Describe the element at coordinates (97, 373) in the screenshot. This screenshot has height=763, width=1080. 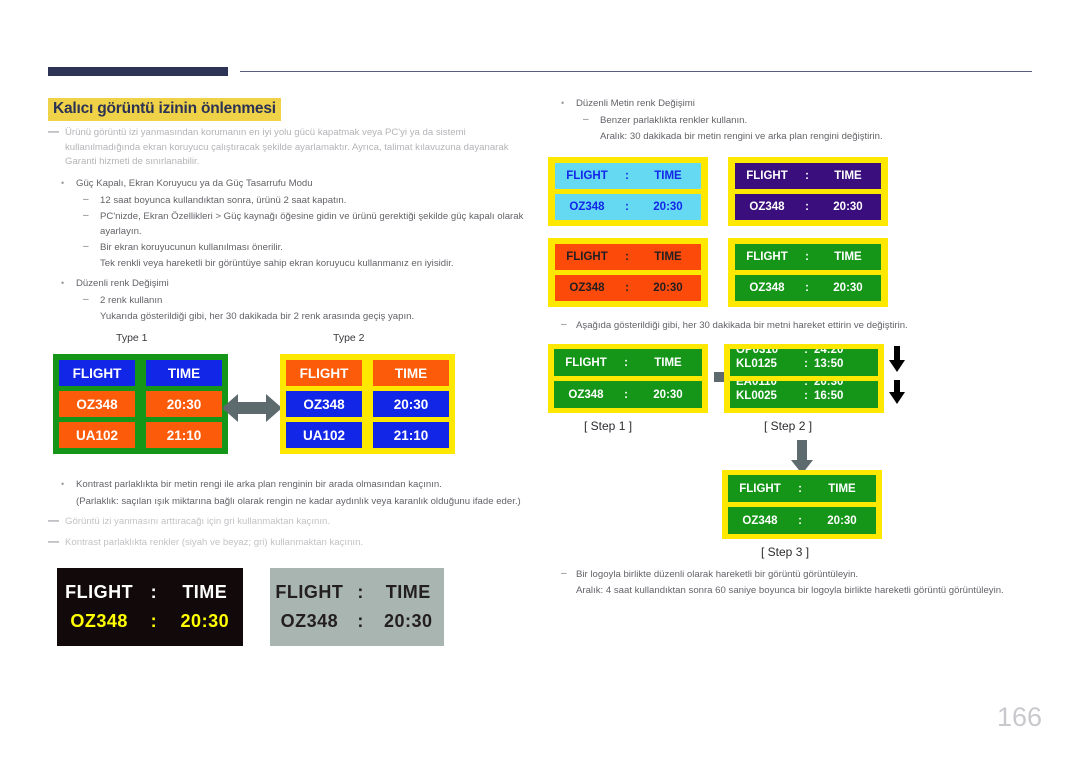
I see `header-cell-flight: FLIGHT` at that location.